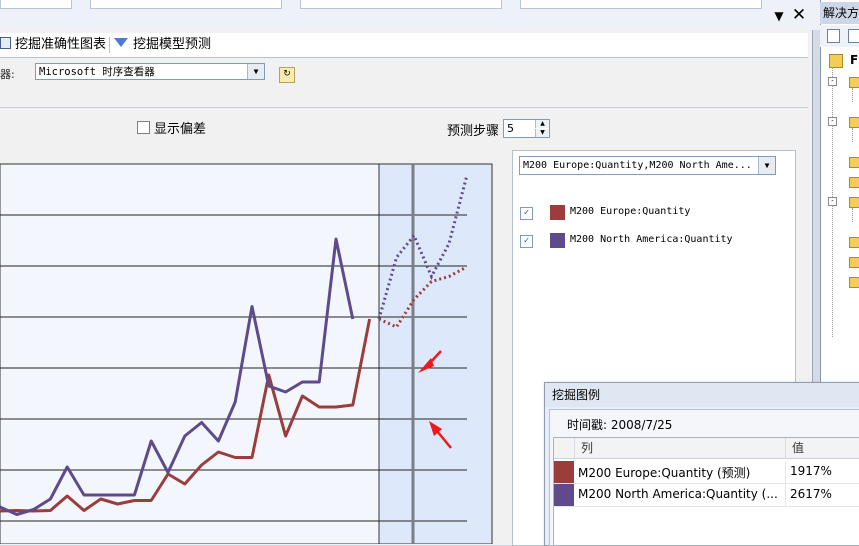 The height and width of the screenshot is (546, 859). What do you see at coordinates (5, 43) in the screenshot?
I see `chart-icon` at bounding box center [5, 43].